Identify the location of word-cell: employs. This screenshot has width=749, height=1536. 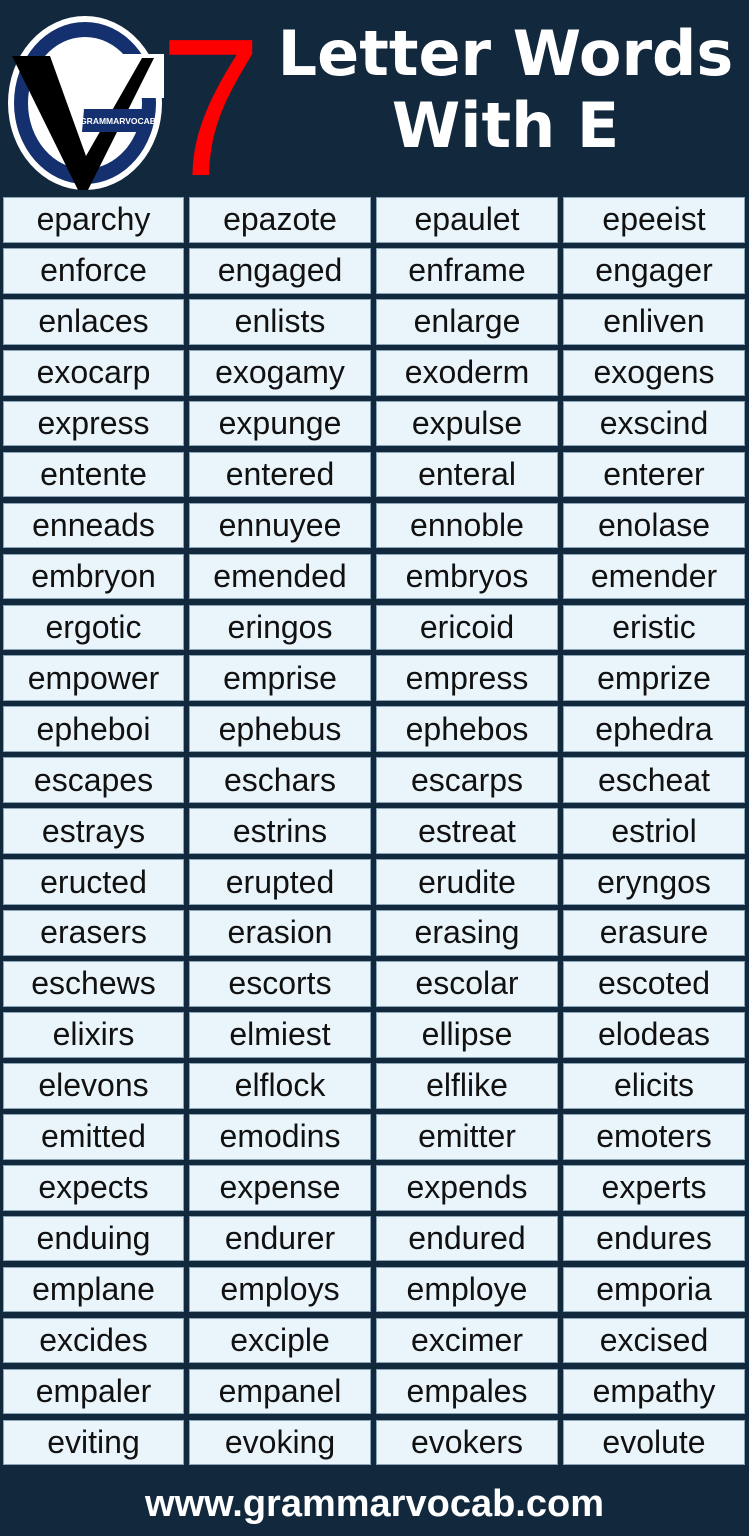
(280, 1289).